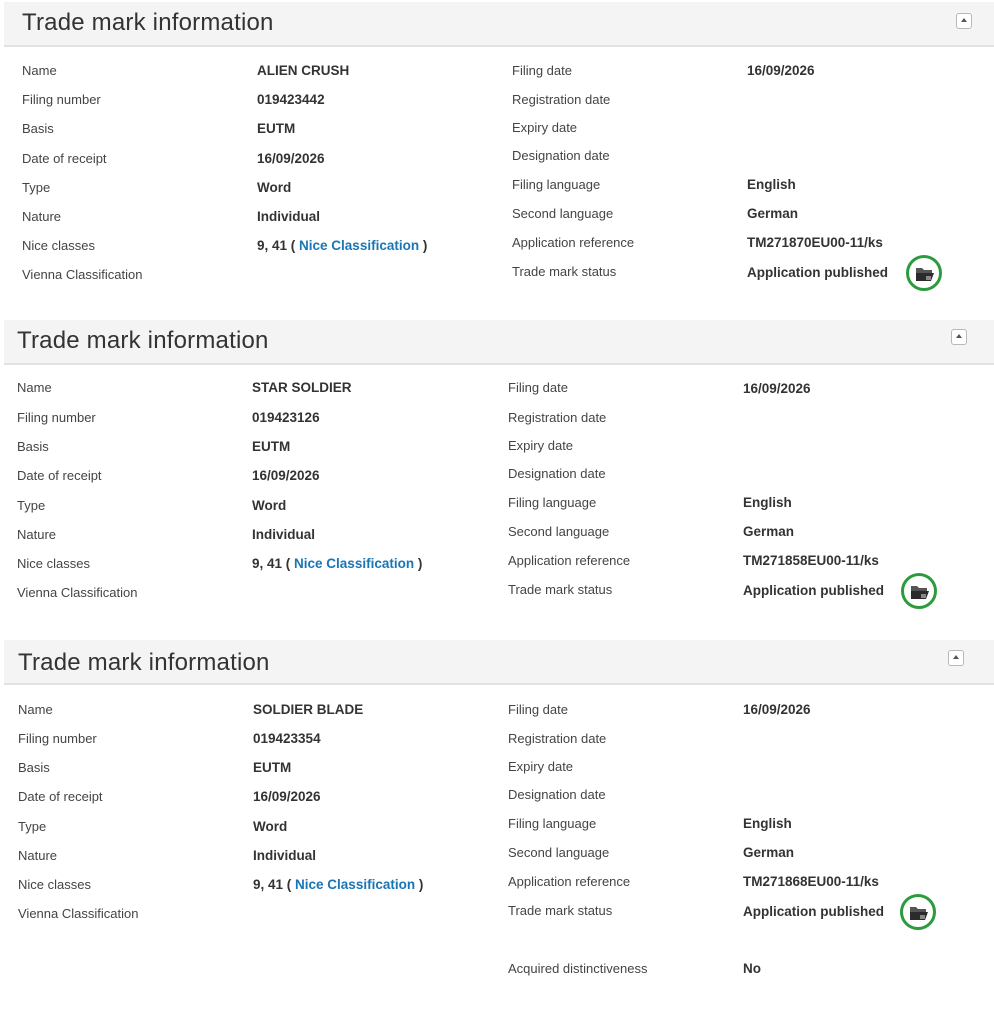 The width and height of the screenshot is (994, 1024). What do you see at coordinates (274, 187) in the screenshot?
I see `value-type: Word` at bounding box center [274, 187].